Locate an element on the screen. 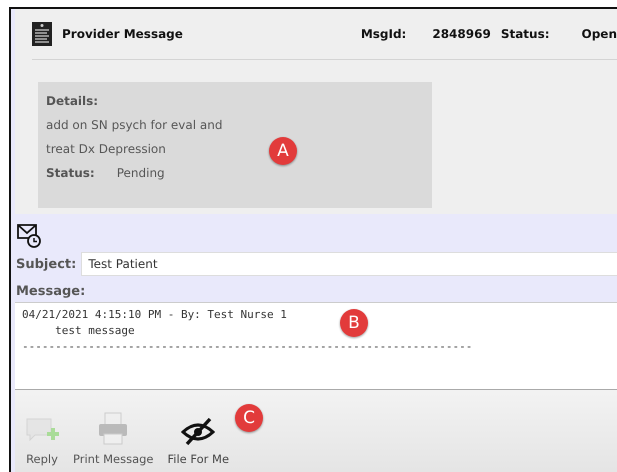 The image size is (617, 472). subject-label: Subject: is located at coordinates (46, 264).